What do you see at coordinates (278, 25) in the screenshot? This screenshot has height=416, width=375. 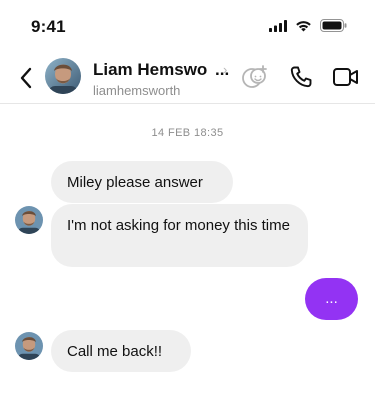 I see `cellular-signal-icon` at bounding box center [278, 25].